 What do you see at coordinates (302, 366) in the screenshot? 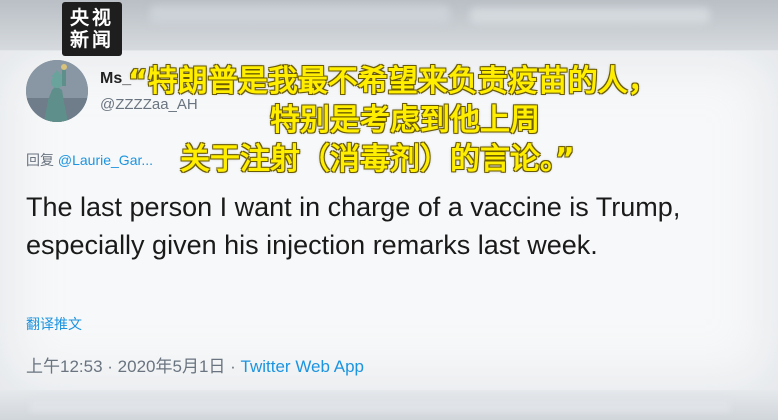
I see `tweet-source-link: Twitter Web App` at bounding box center [302, 366].